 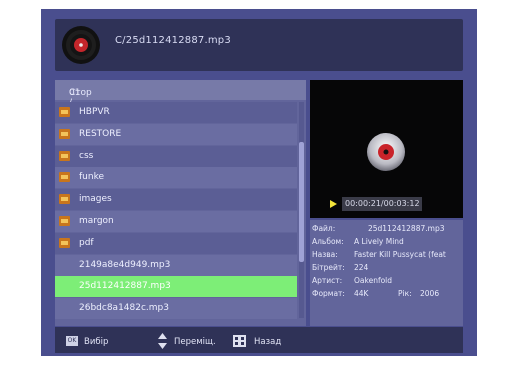 I want to click on vinyl-disc-icon, so click(x=81, y=45).